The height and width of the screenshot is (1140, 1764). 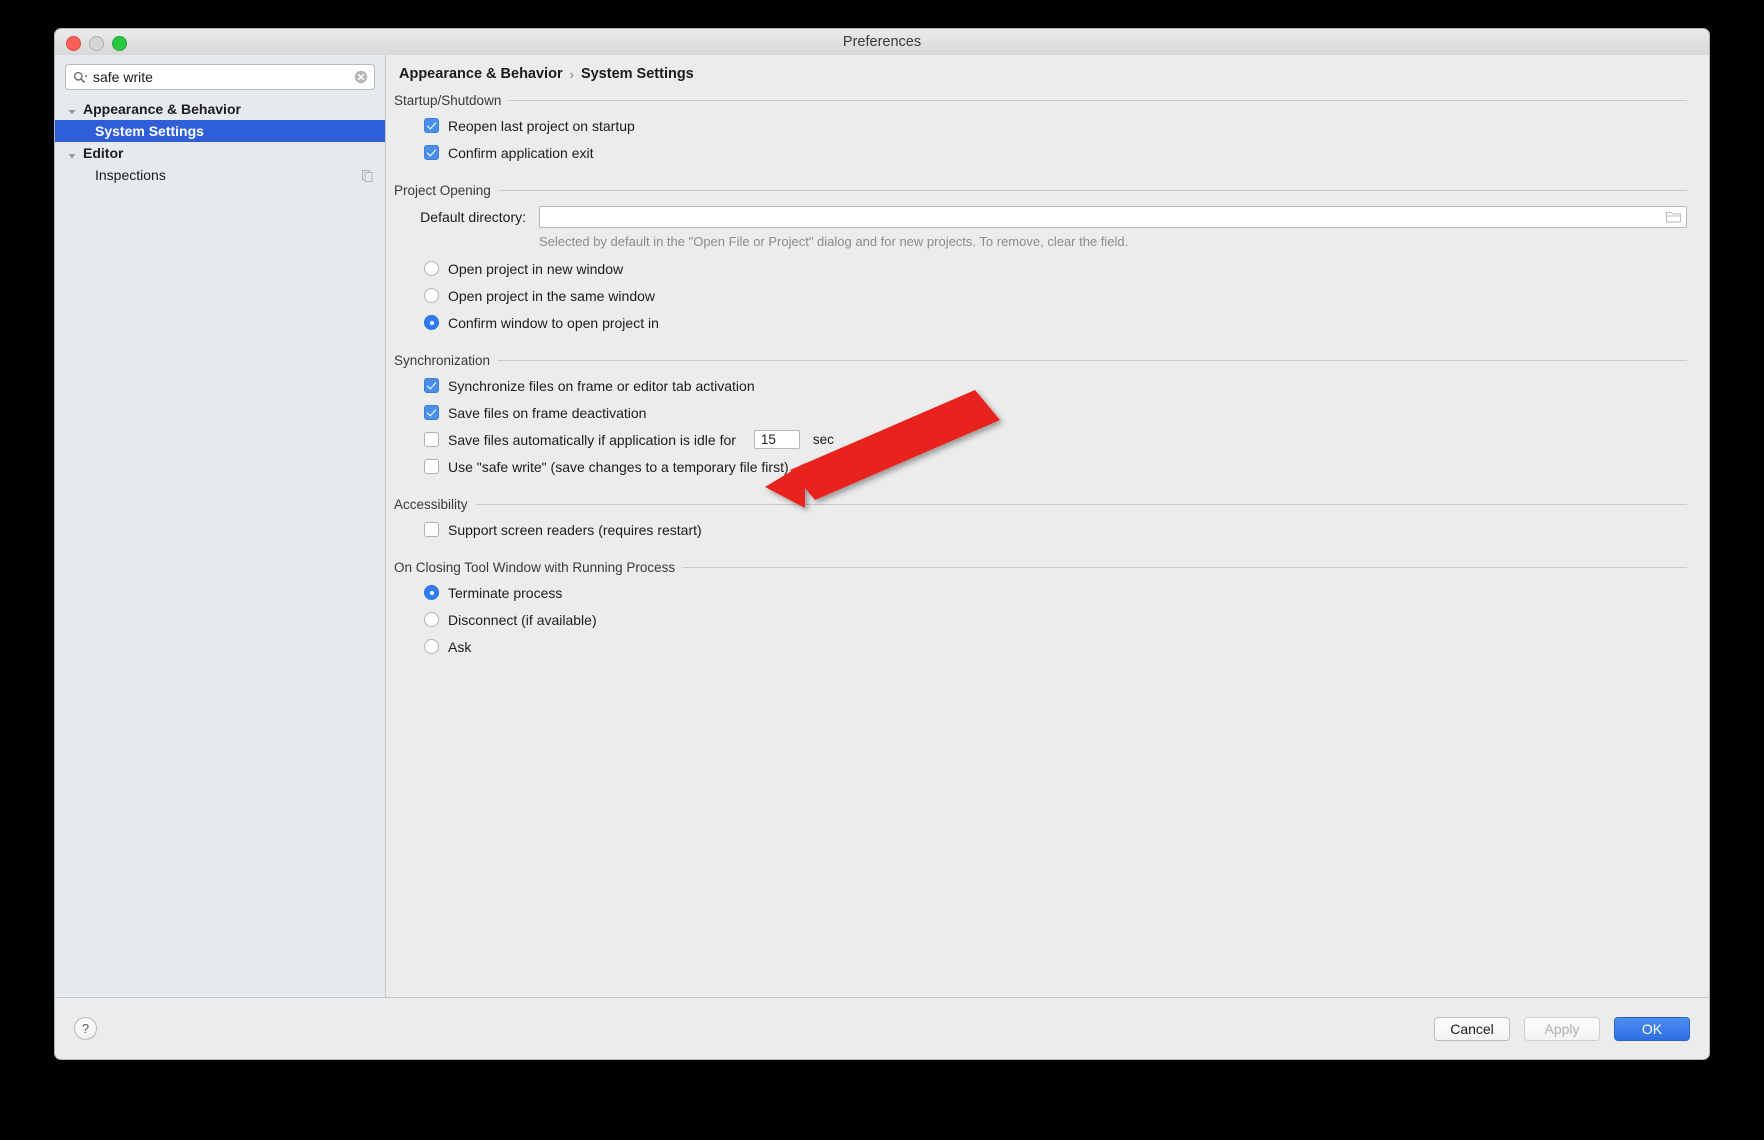 I want to click on group-header: Synchronization, so click(x=1040, y=360).